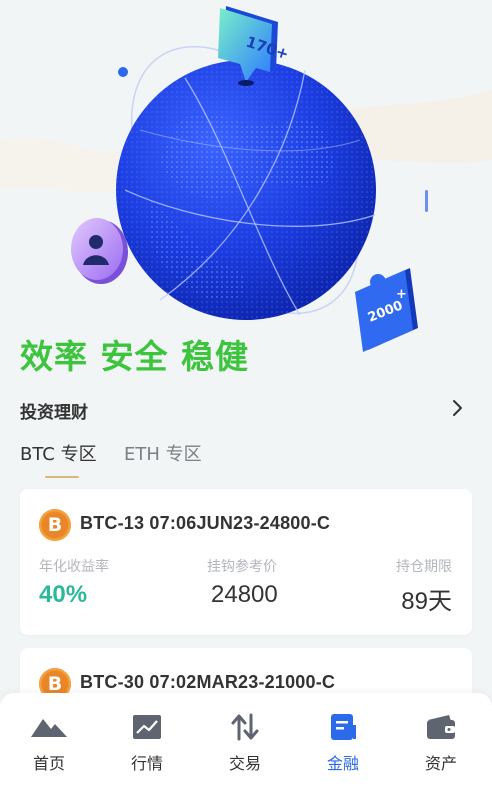 This screenshot has height=811, width=492. I want to click on tab-eth-zone: ETH 专区, so click(163, 453).